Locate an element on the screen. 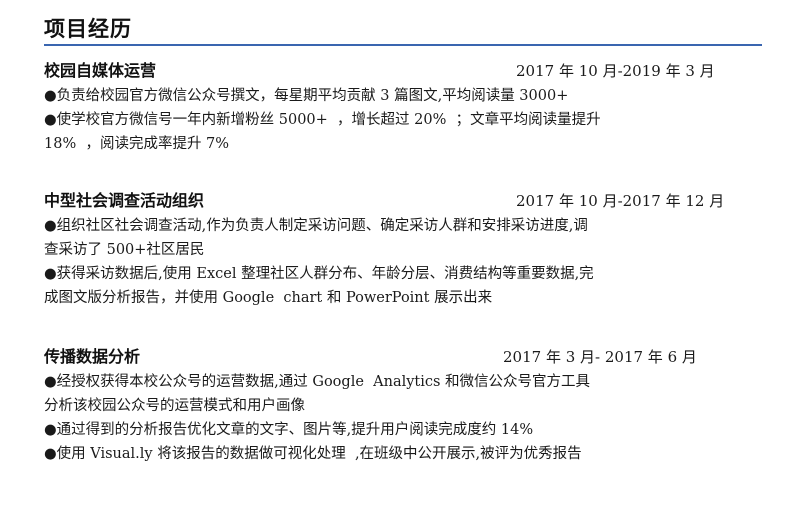  project-date: 2017 年 10 月-2019 年 3 月 is located at coordinates (615, 71).